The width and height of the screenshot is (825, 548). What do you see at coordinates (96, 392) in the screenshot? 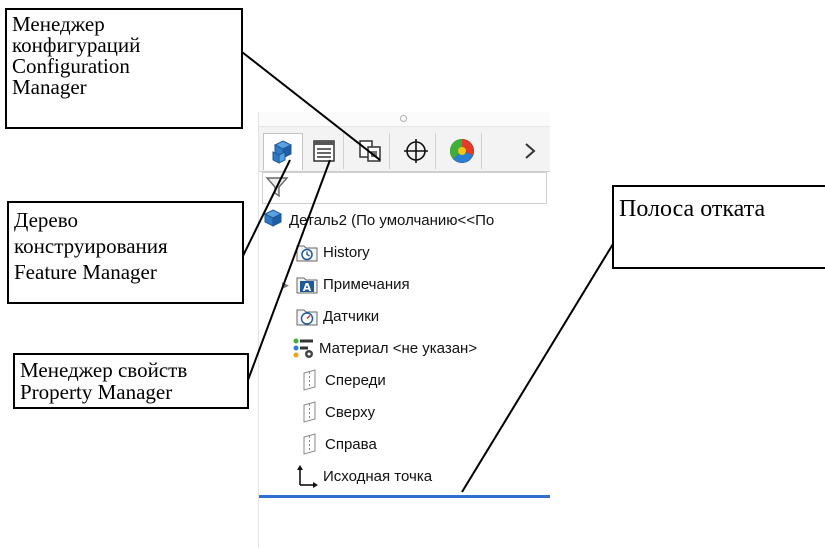
I see `callout-line: Property Manager` at bounding box center [96, 392].